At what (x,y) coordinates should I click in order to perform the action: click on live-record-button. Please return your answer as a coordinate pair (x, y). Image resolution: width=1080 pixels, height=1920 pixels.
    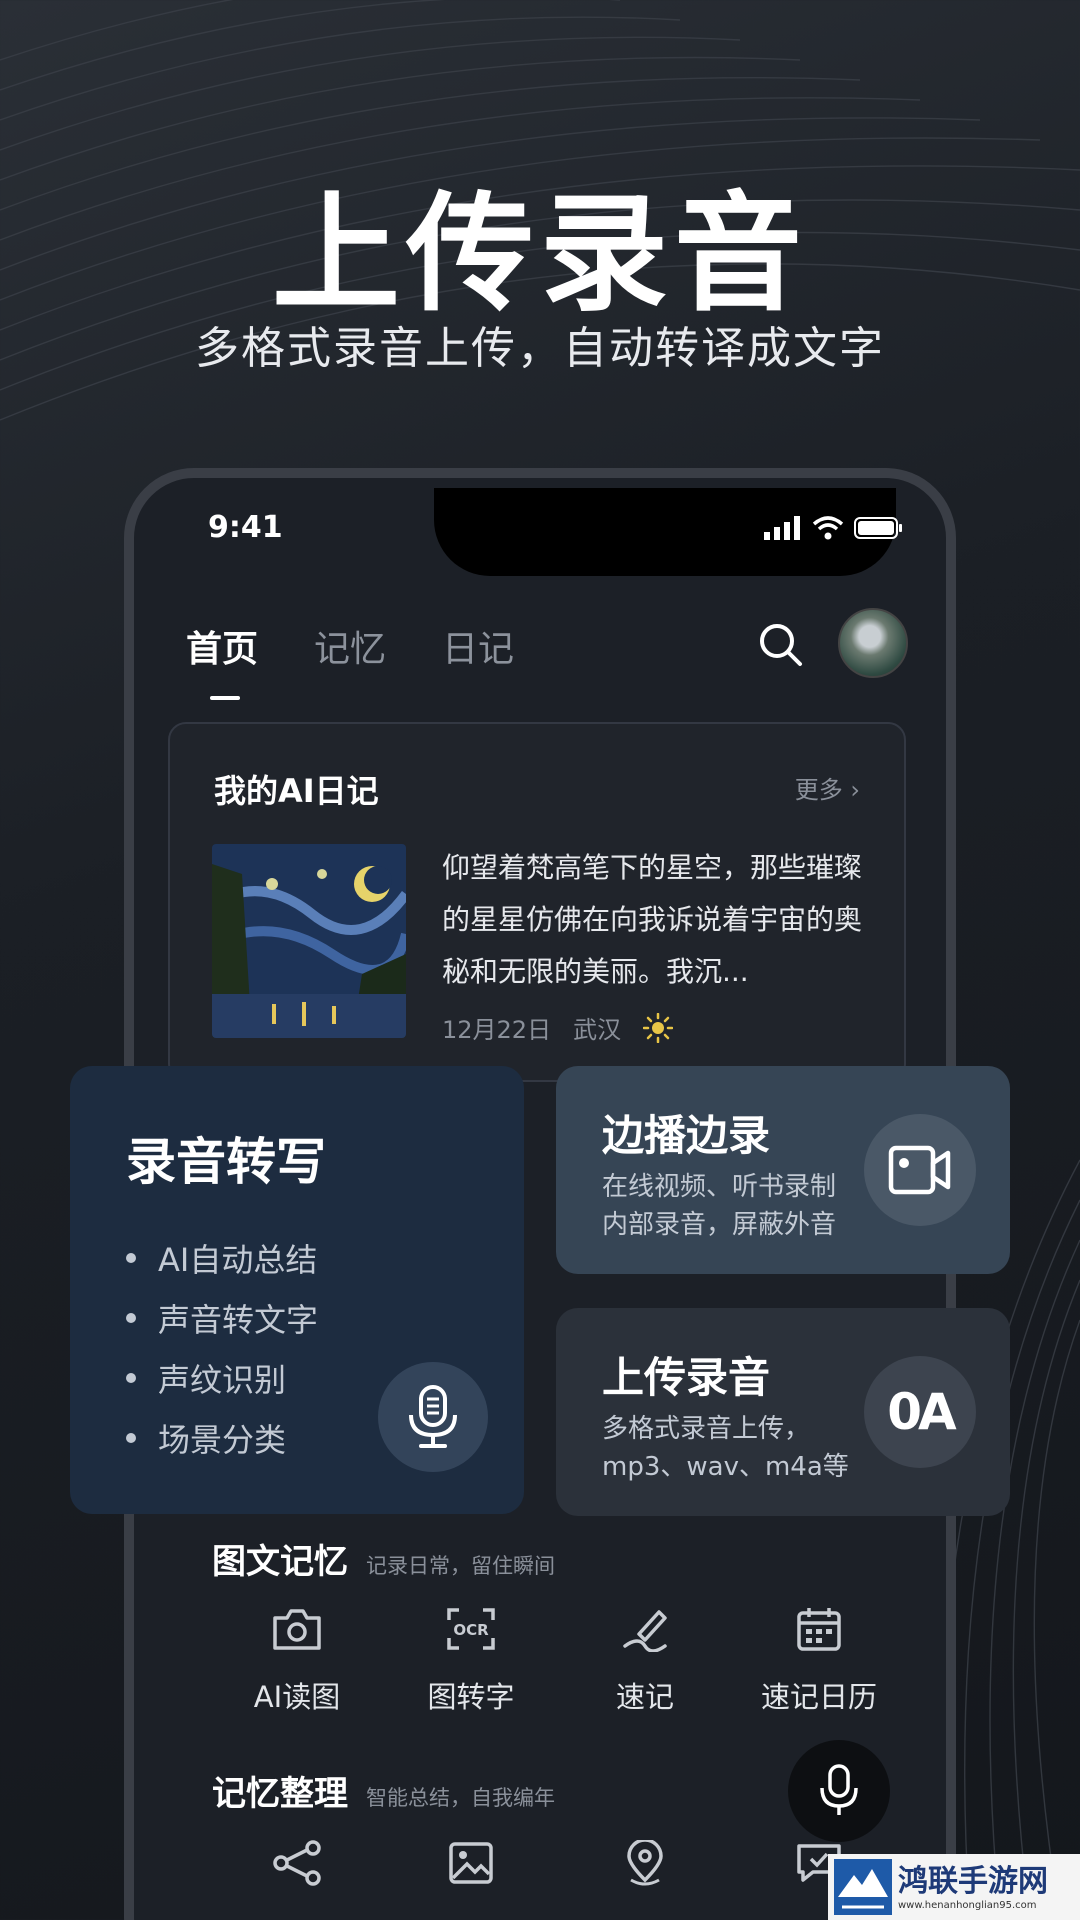
    Looking at the image, I should click on (920, 1170).